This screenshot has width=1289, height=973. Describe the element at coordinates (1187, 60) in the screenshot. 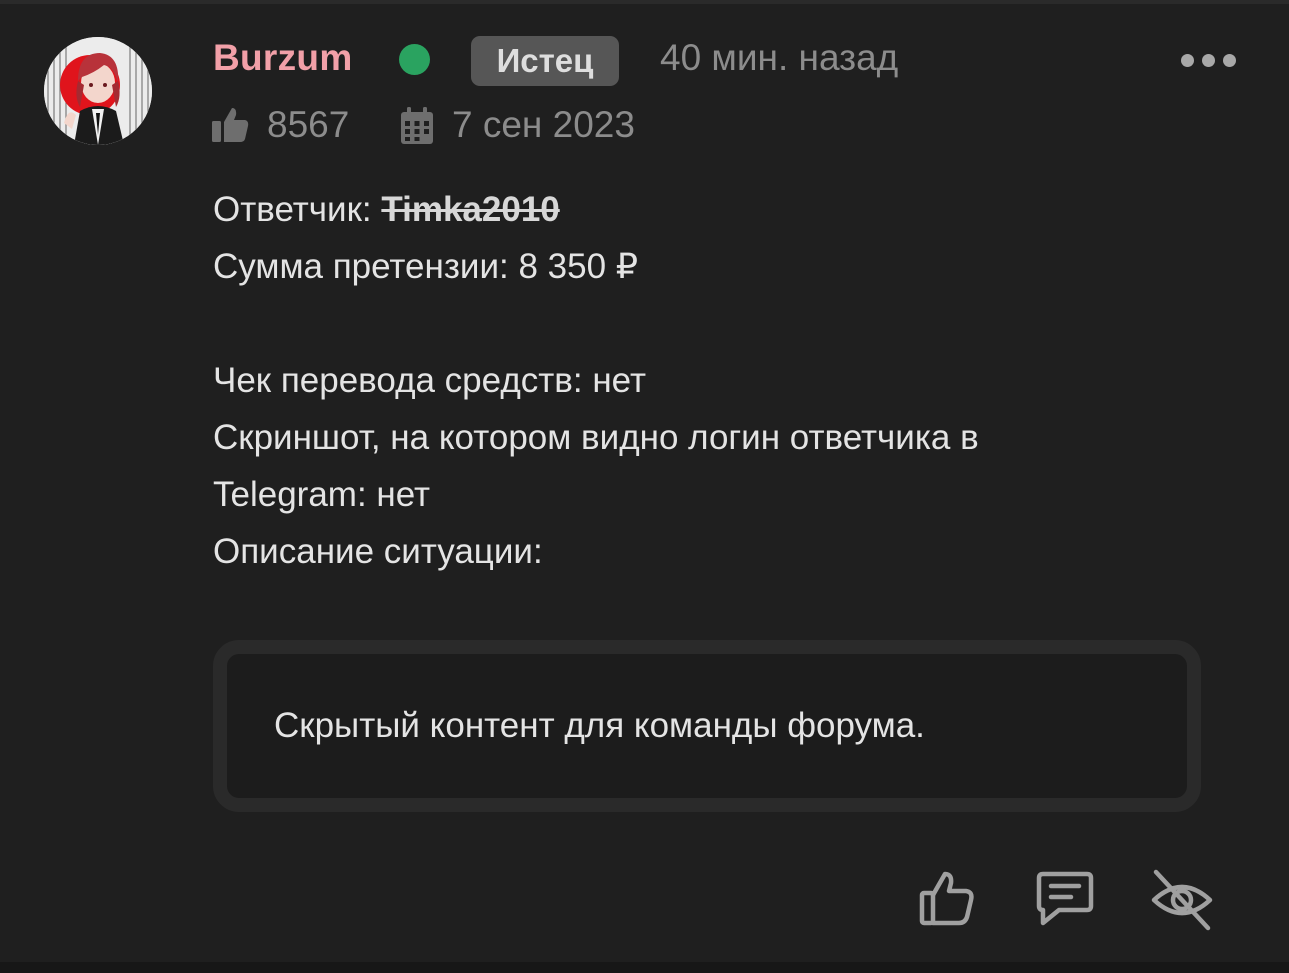

I see `more-horizontal-icon` at that location.